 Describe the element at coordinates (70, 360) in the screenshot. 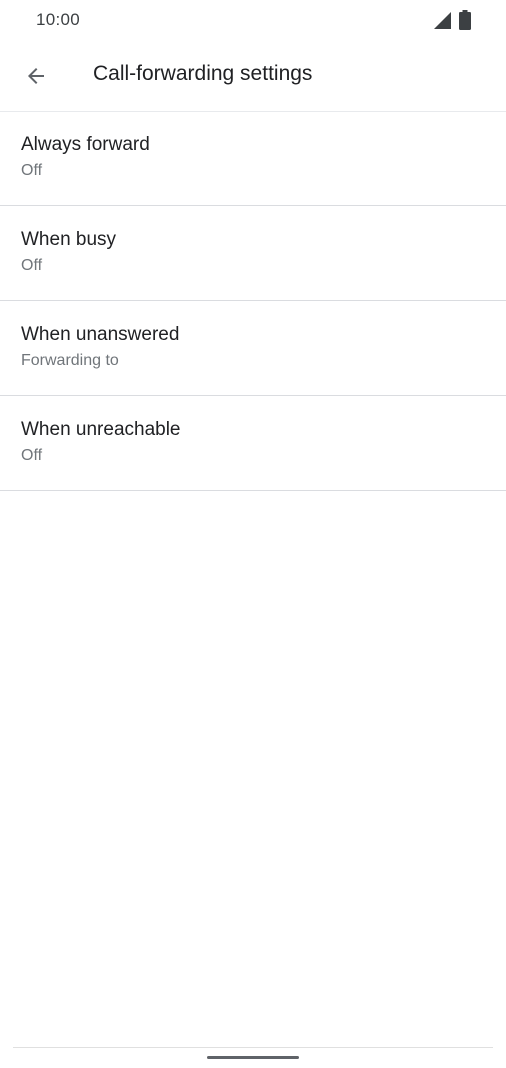

I see `setting-summary: Forwarding to` at that location.